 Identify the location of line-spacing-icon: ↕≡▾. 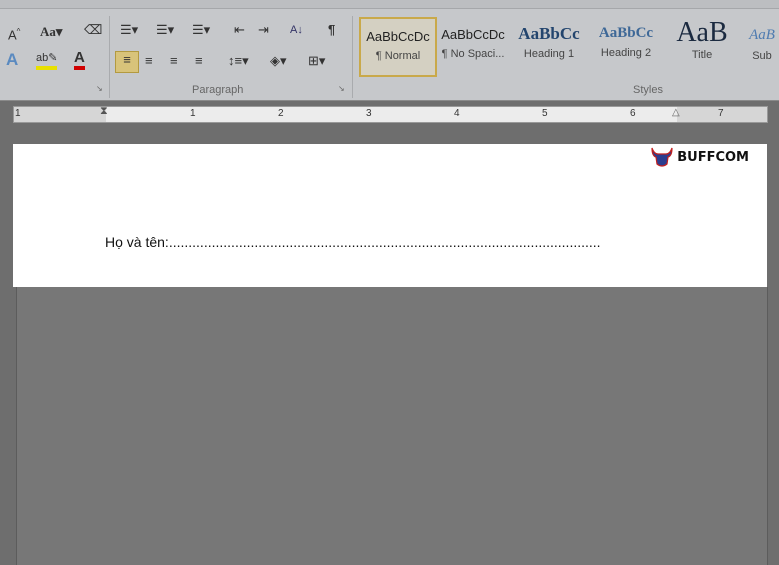
(238, 61).